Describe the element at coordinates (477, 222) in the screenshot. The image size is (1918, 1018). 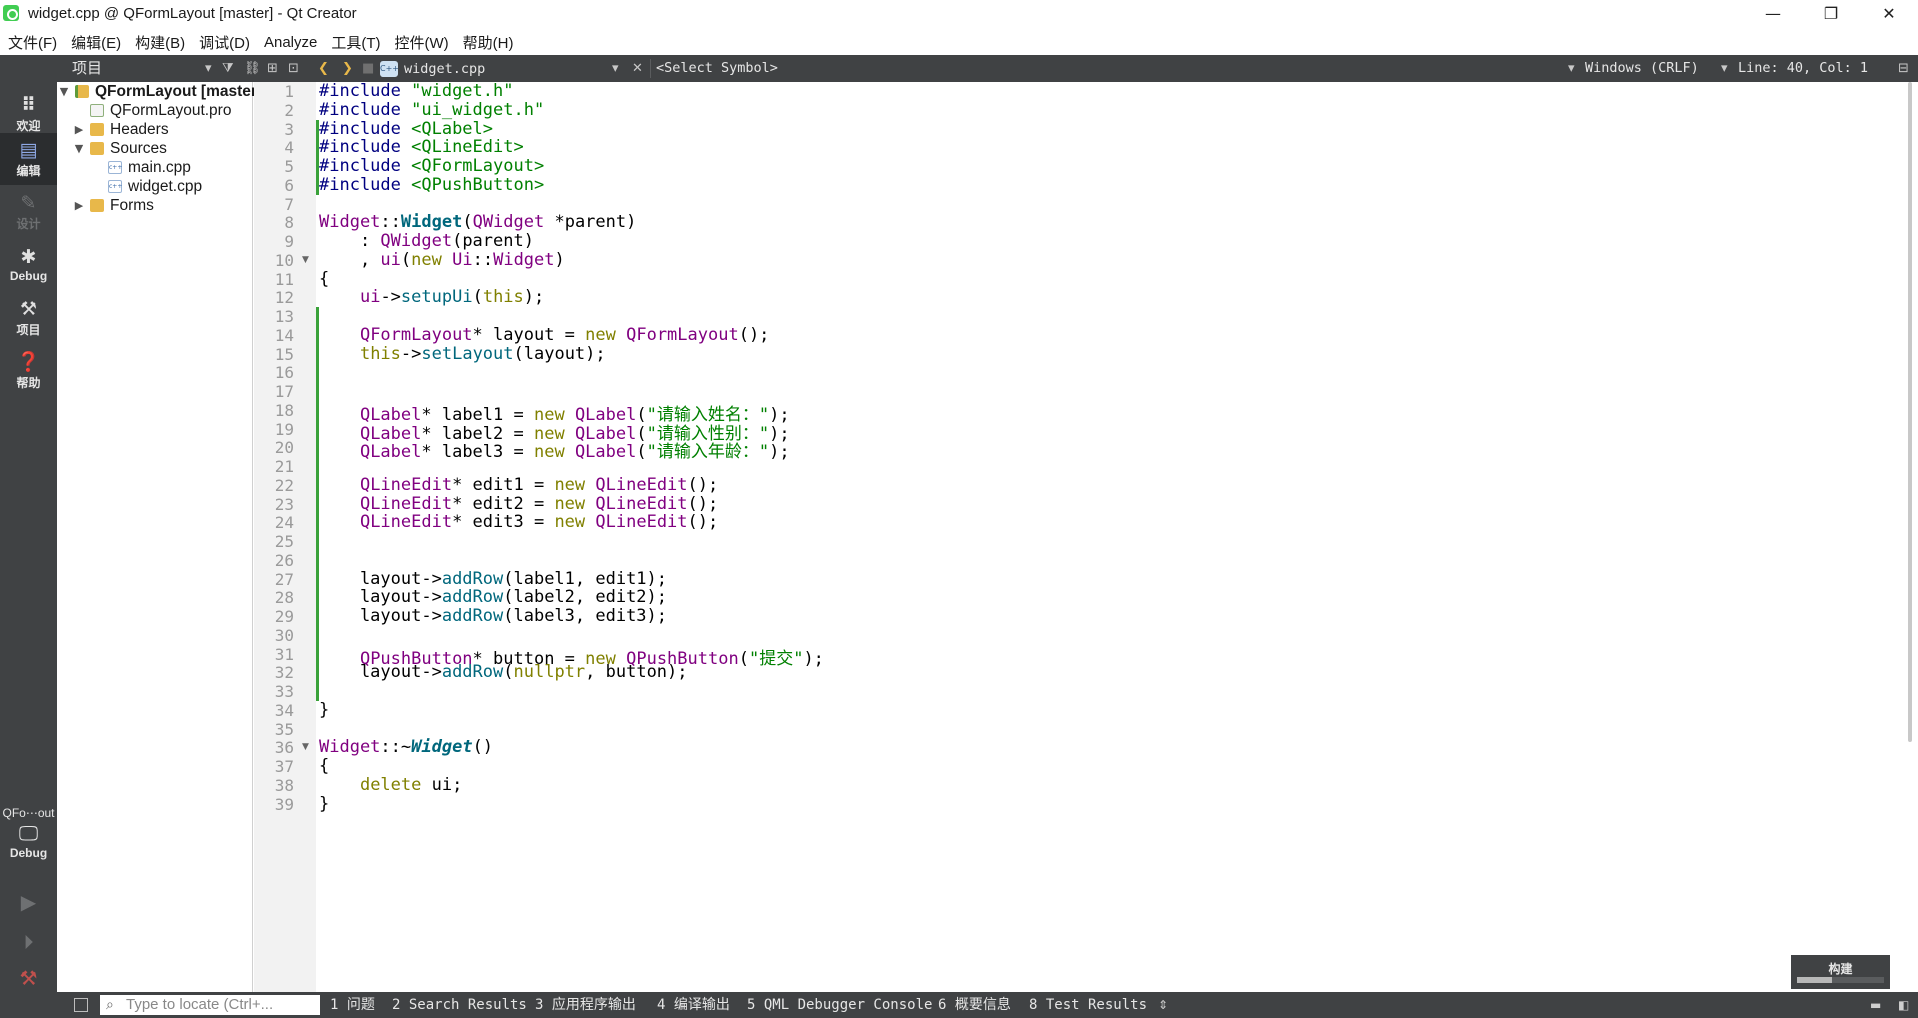
I see `code-line: Widget::Widget(QWidget *parent)` at that location.